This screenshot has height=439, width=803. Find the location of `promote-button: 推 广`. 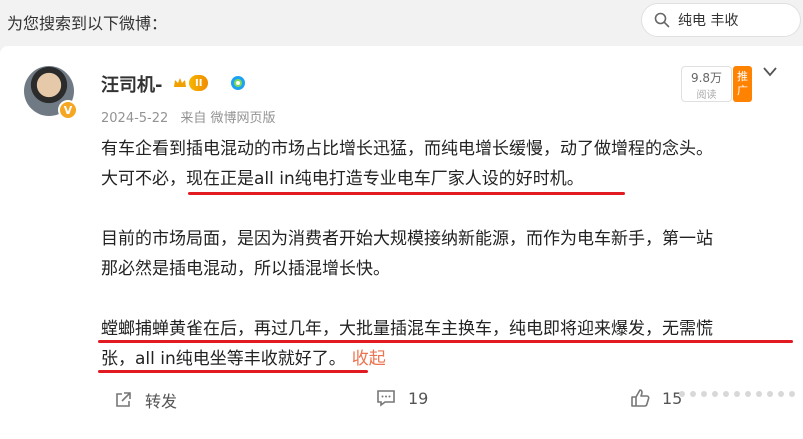

promote-button: 推 广 is located at coordinates (742, 84).